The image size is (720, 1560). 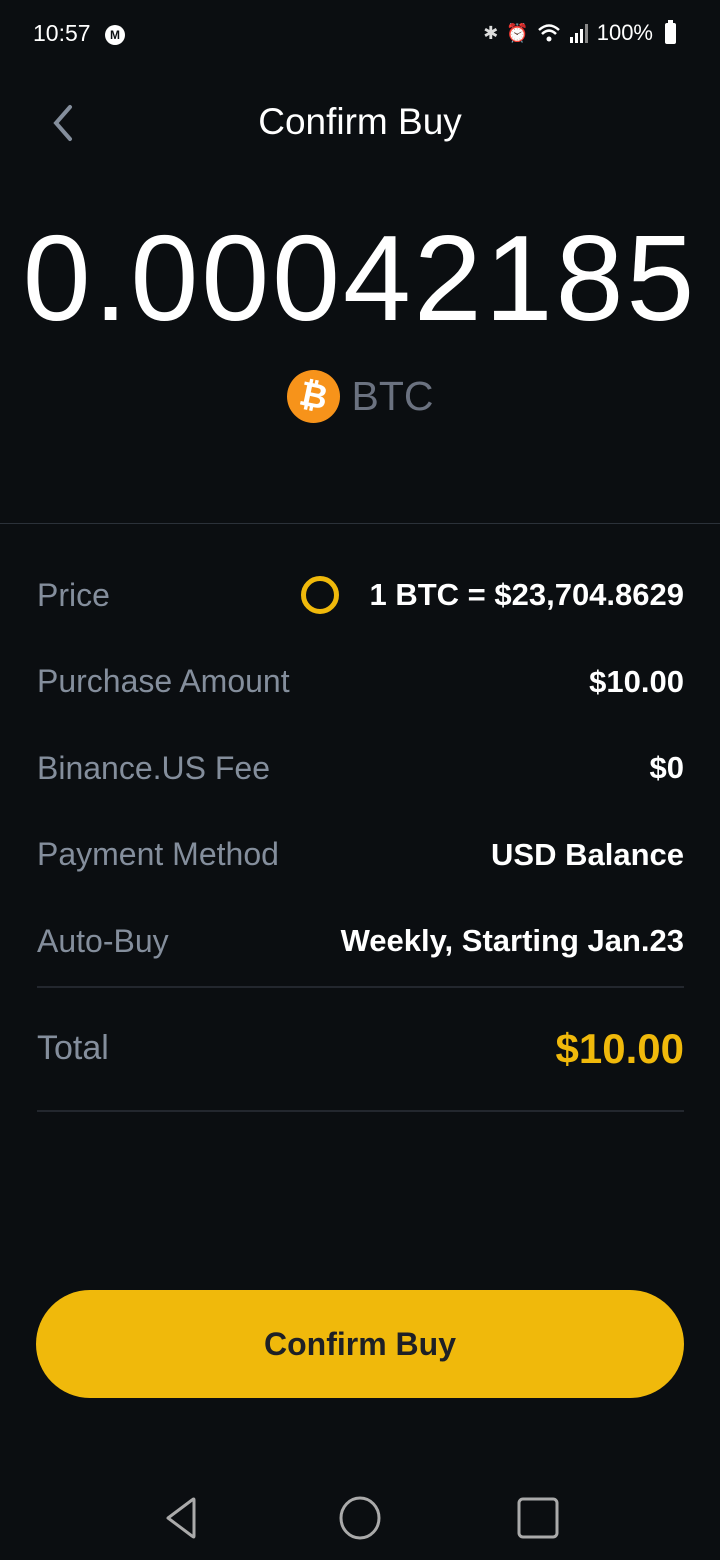 What do you see at coordinates (392, 396) in the screenshot?
I see `coin-symbol: BTC` at bounding box center [392, 396].